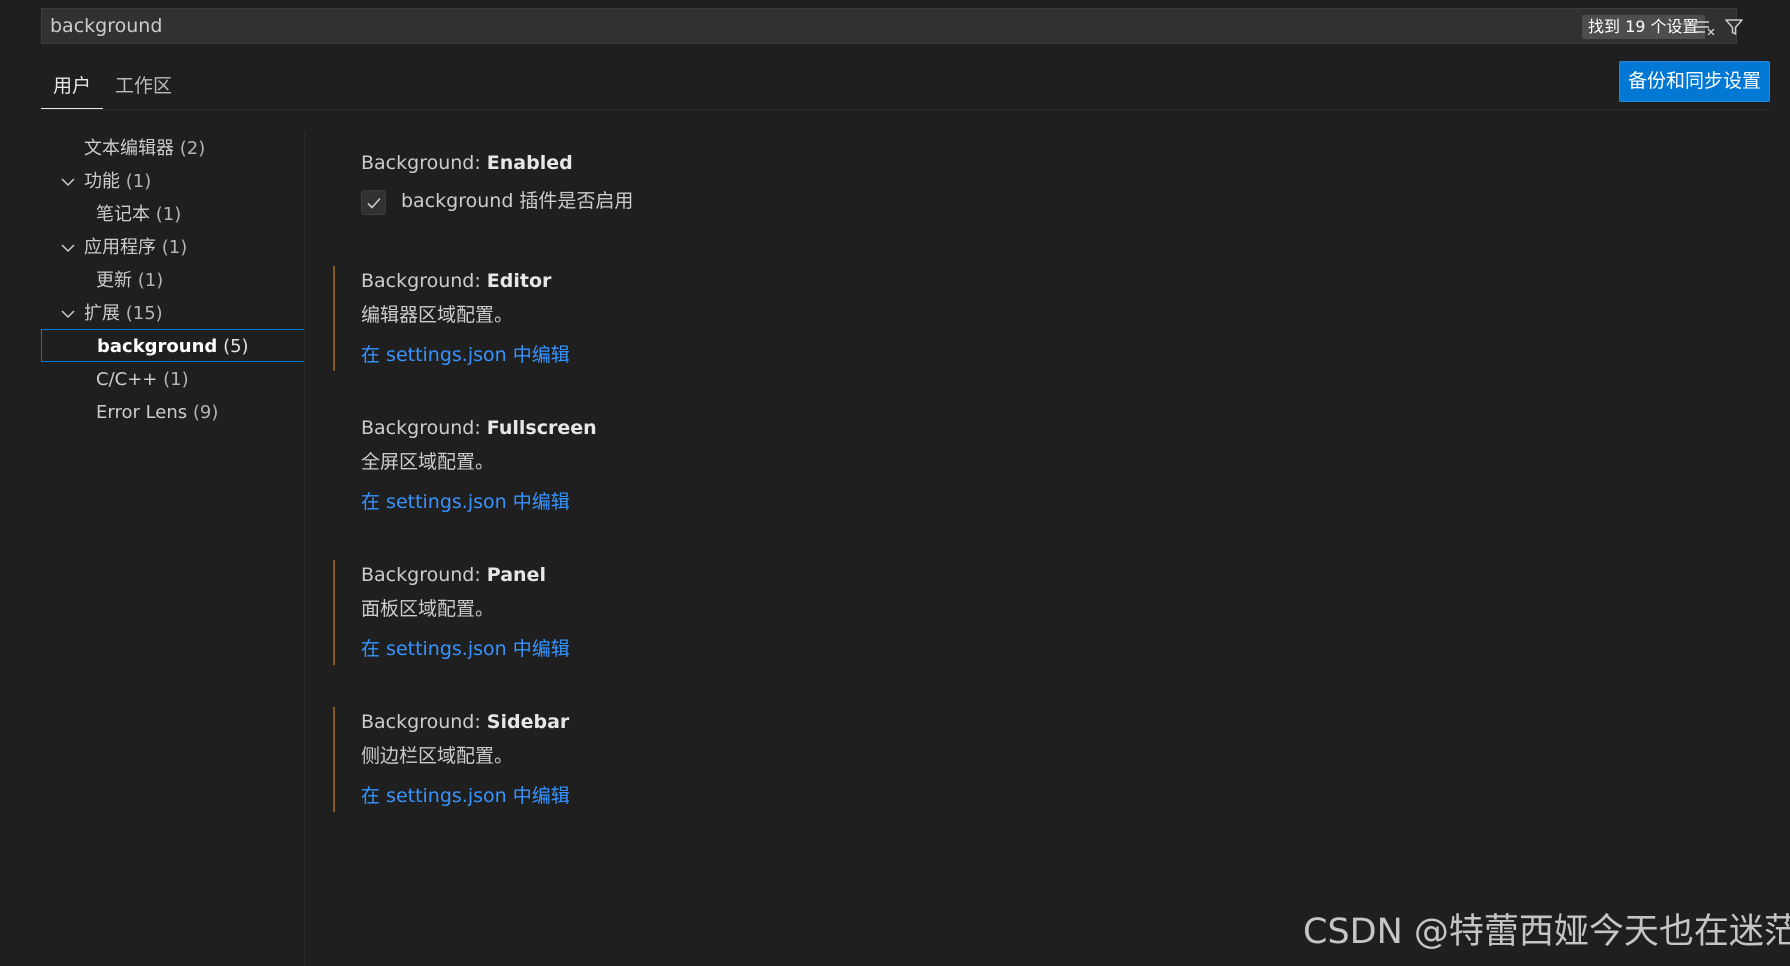 This screenshot has width=1790, height=966. Describe the element at coordinates (541, 428) in the screenshot. I see `setting-key: Fullscreen` at that location.